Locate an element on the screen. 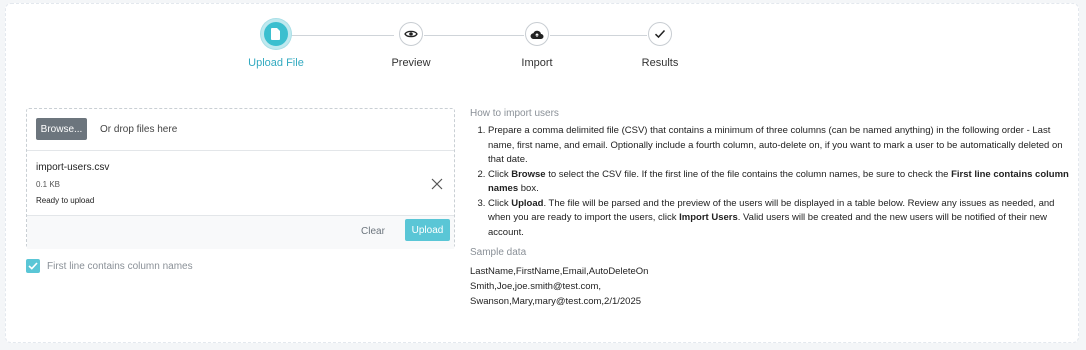 This screenshot has height=350, width=1086. step-preview: Preview is located at coordinates (411, 45).